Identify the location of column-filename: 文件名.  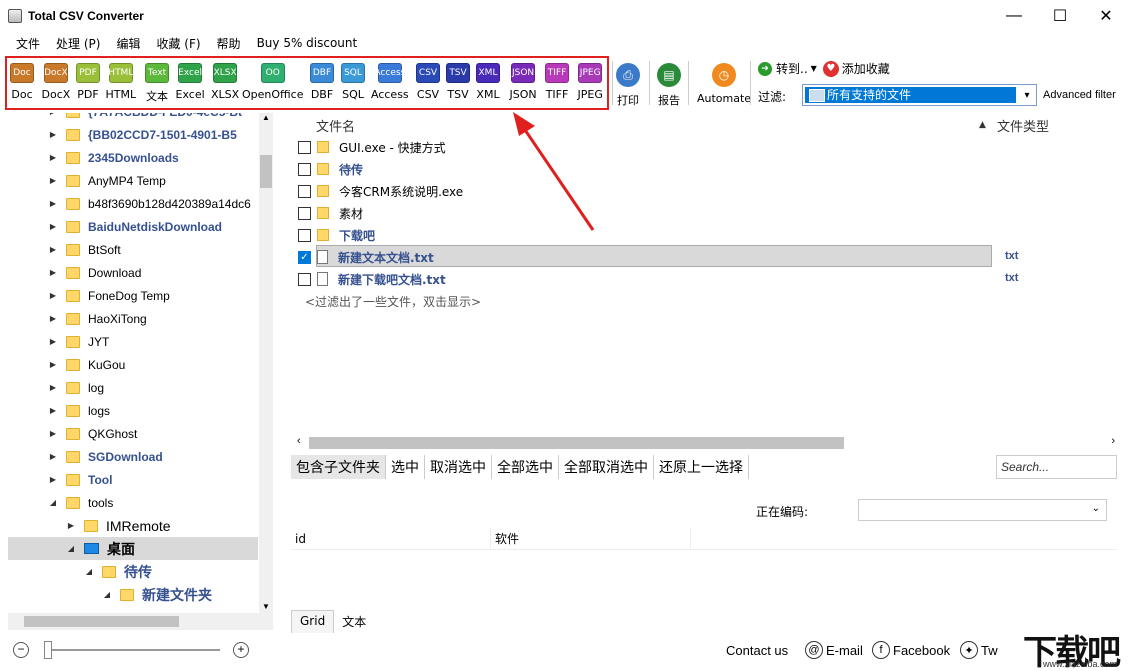
(335, 125).